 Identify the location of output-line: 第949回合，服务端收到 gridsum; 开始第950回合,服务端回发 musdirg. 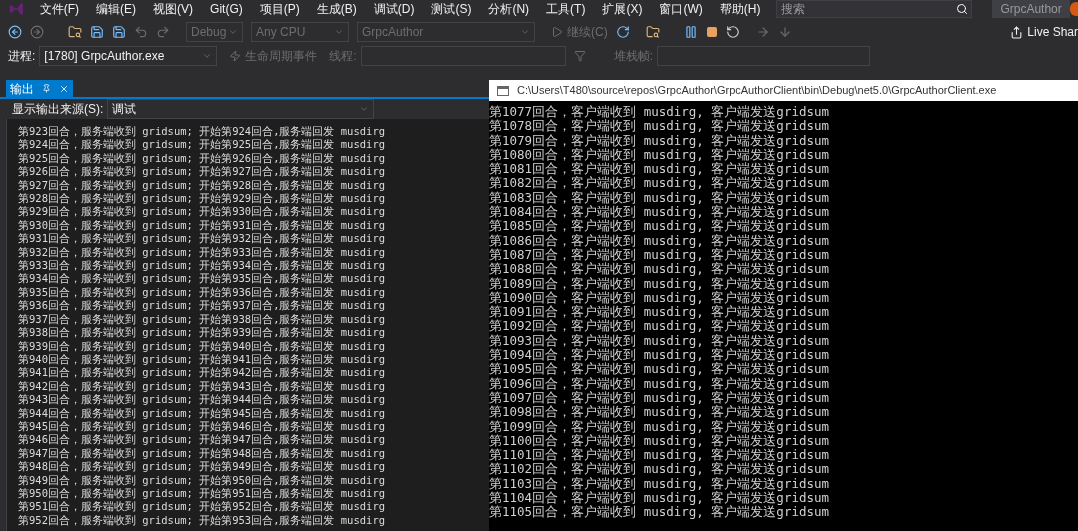
(202, 480).